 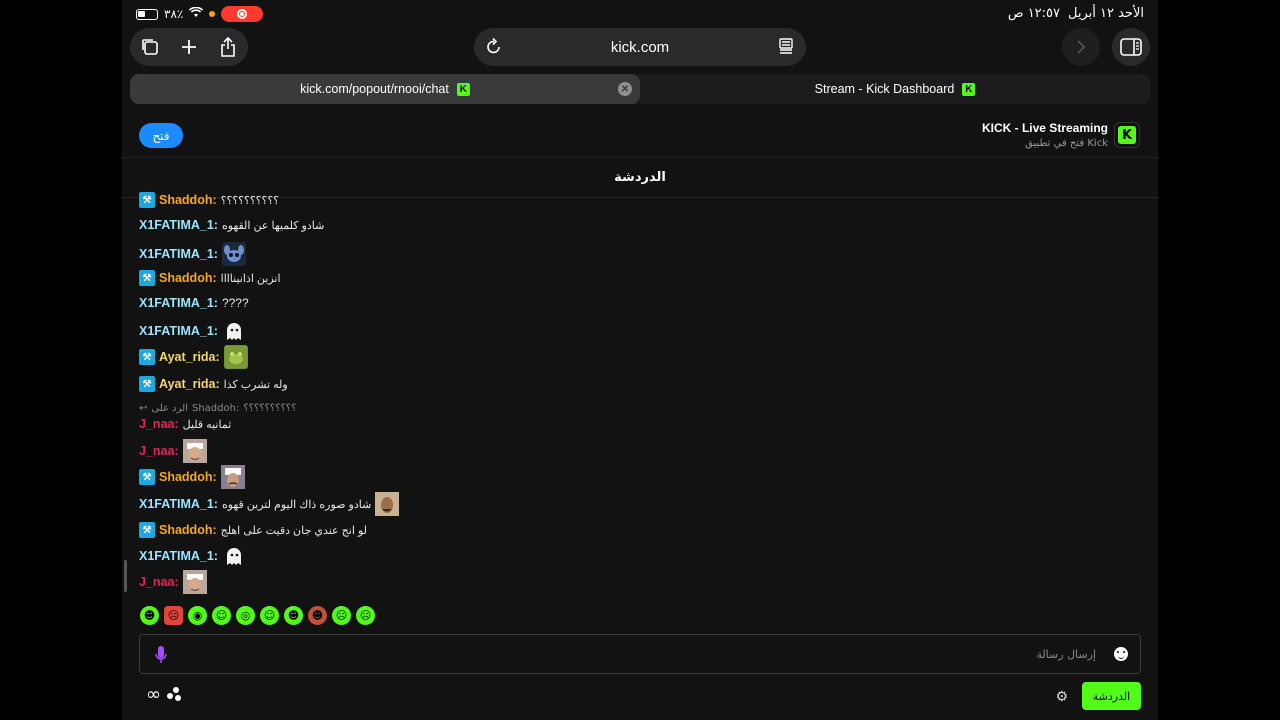 I want to click on infinity-icon: ∞, so click(x=153, y=694).